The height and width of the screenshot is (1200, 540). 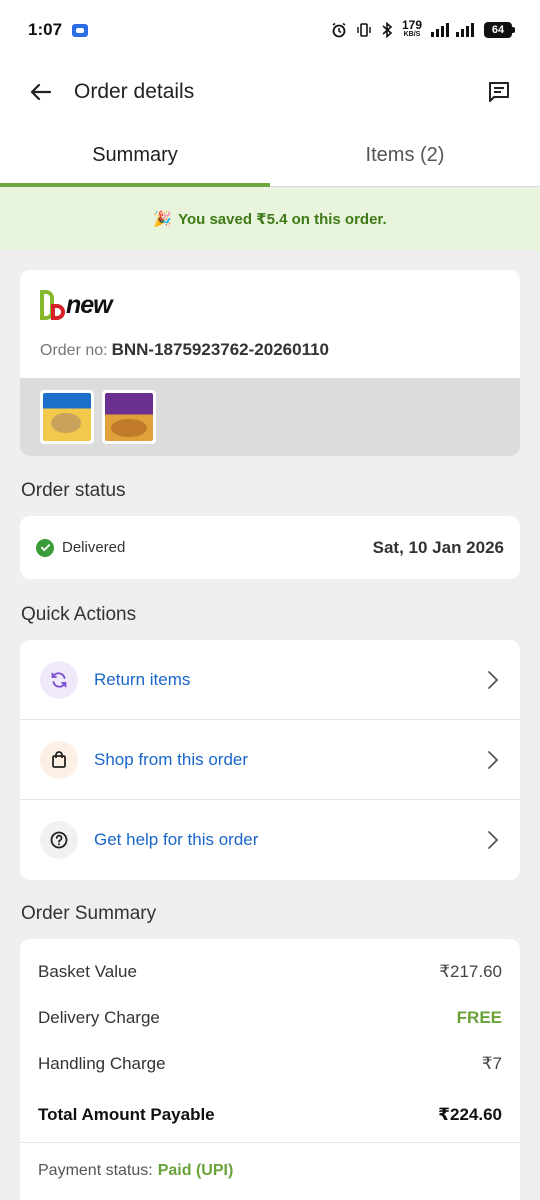 I want to click on total-amount-row: Total Amount Payable ₹224.60, so click(x=270, y=1115).